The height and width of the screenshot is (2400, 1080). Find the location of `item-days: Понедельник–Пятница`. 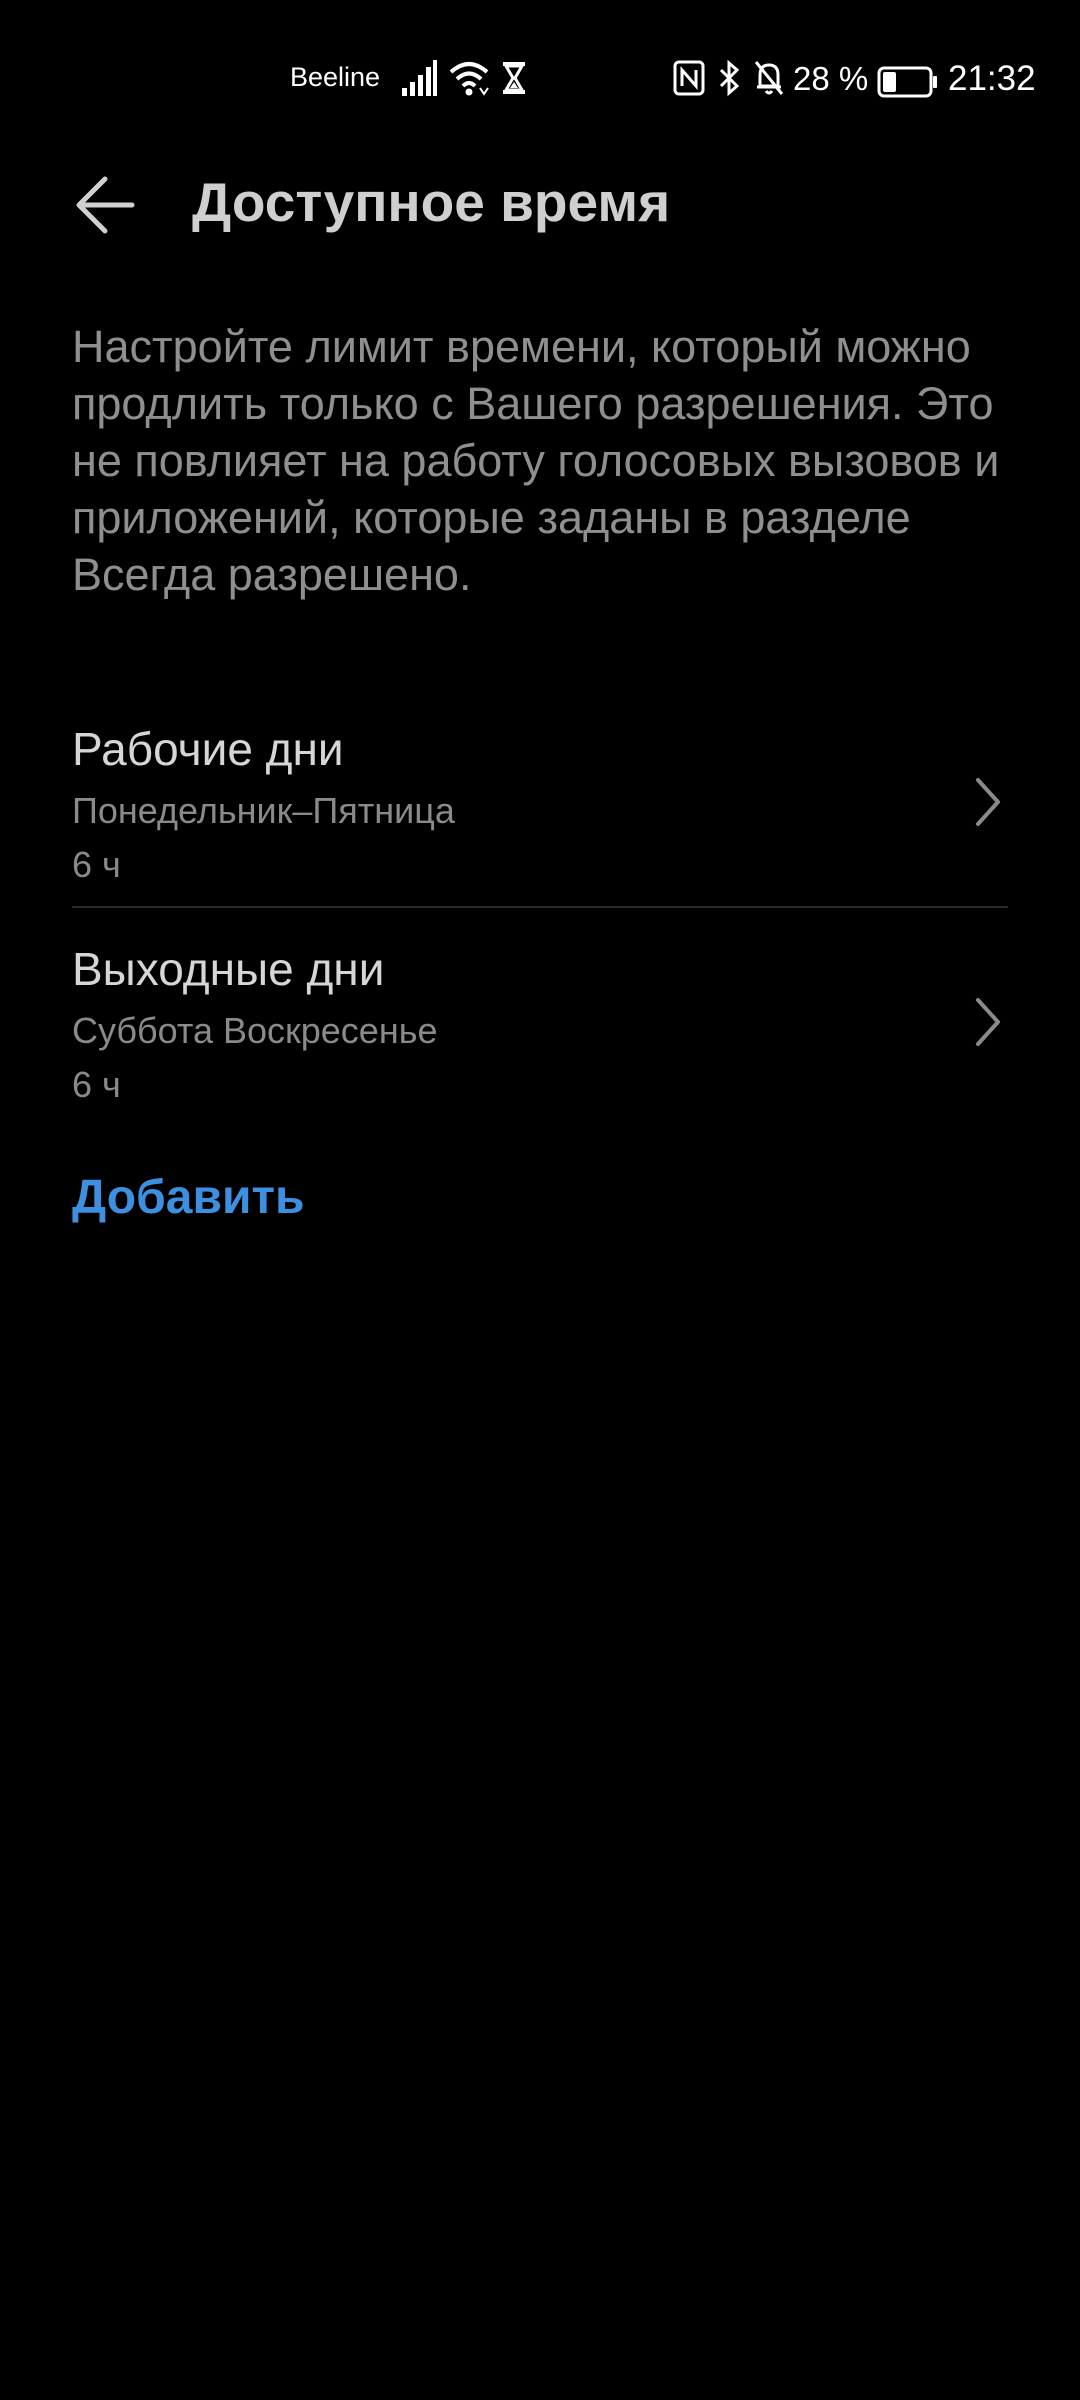

item-days: Понедельник–Пятница is located at coordinates (263, 810).